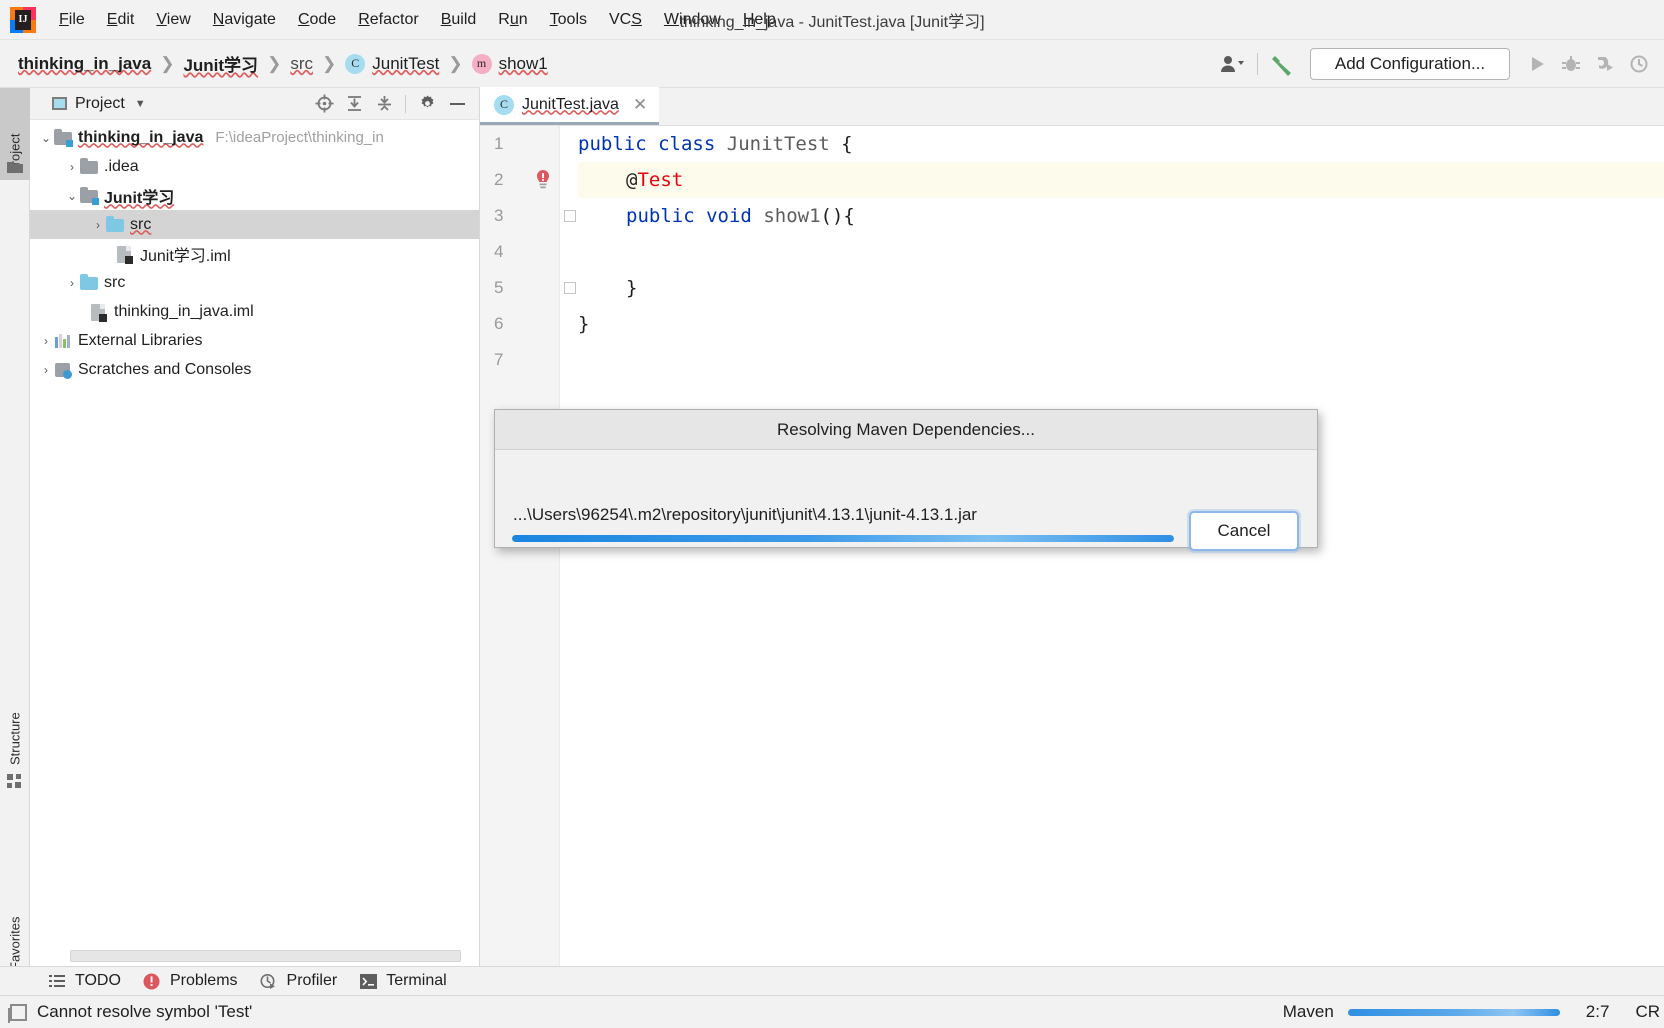  I want to click on line-number: 7, so click(499, 359).